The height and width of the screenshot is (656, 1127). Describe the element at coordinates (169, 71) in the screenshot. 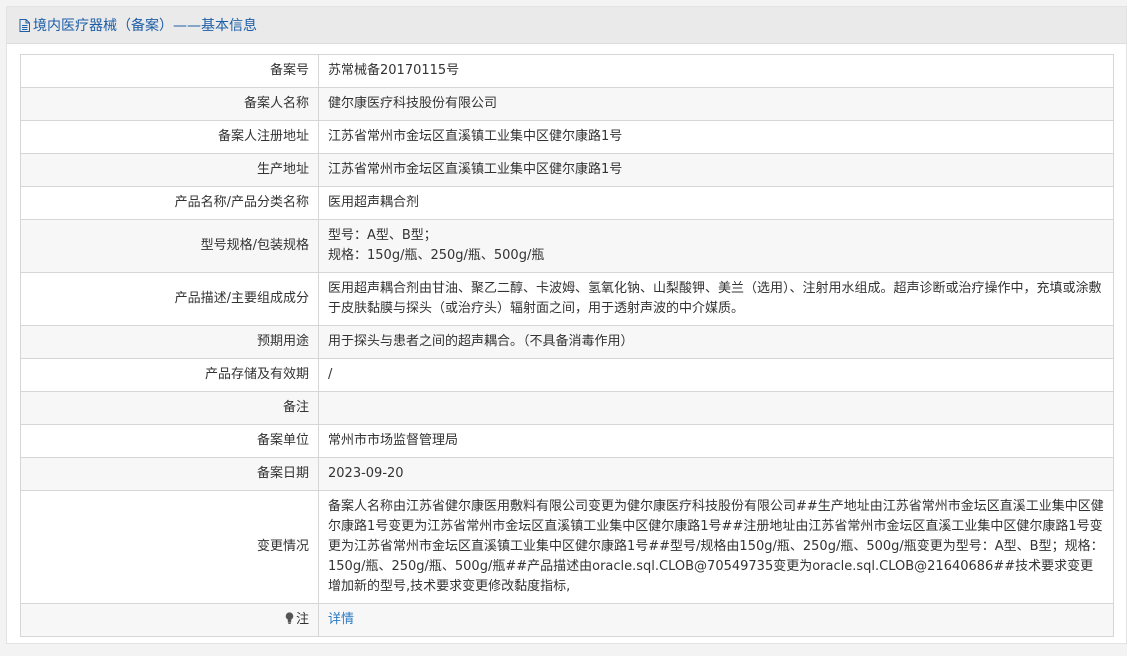

I see `row-label: 备案号` at that location.